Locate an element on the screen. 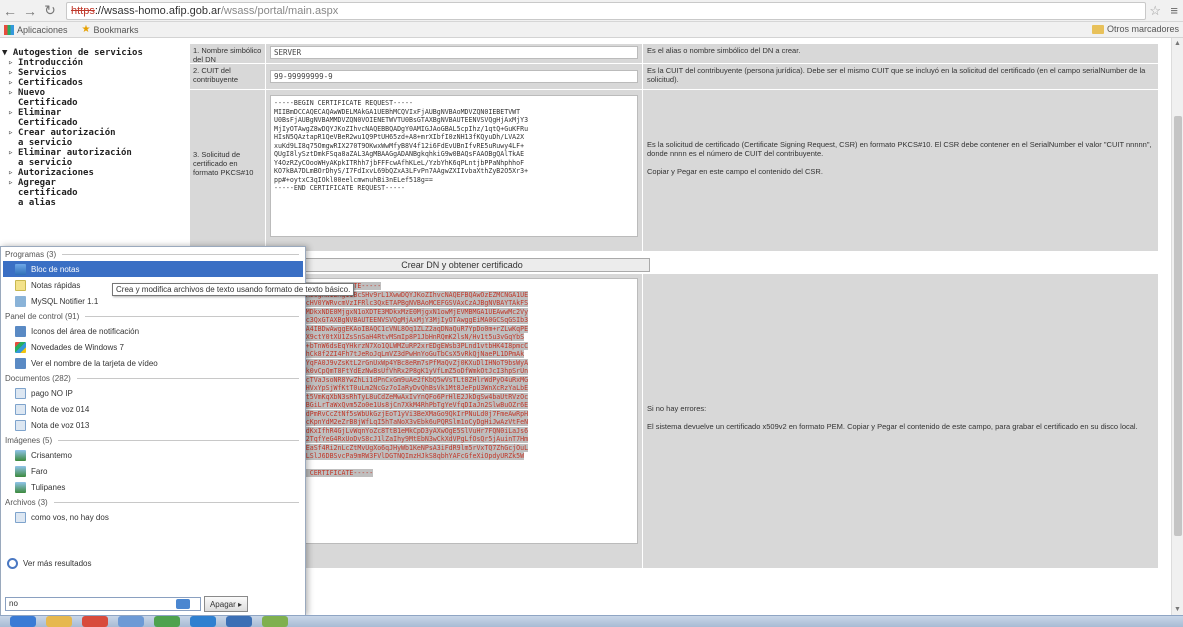  taskbar is located at coordinates (591, 621).